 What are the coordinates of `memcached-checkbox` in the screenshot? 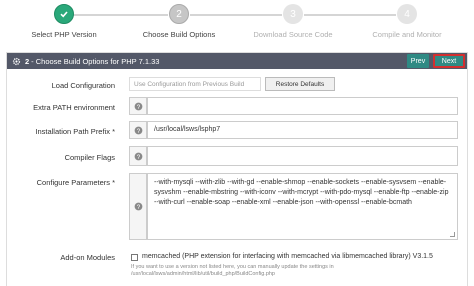 It's located at (134, 257).